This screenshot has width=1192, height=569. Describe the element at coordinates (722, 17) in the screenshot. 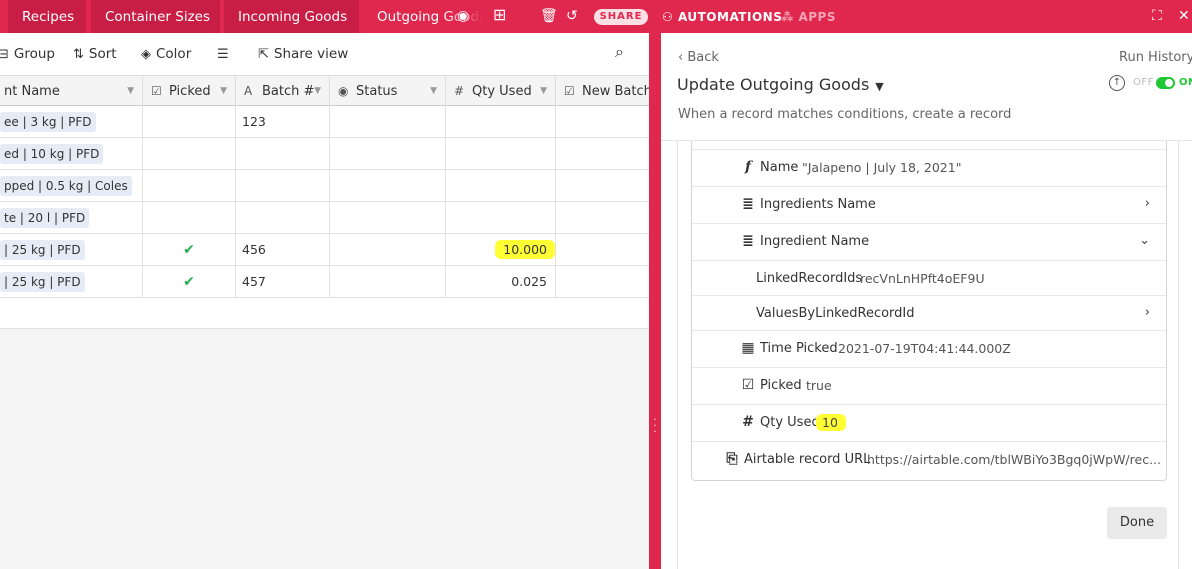

I see `automations-button: ⚇ AUTOMATIONS` at that location.